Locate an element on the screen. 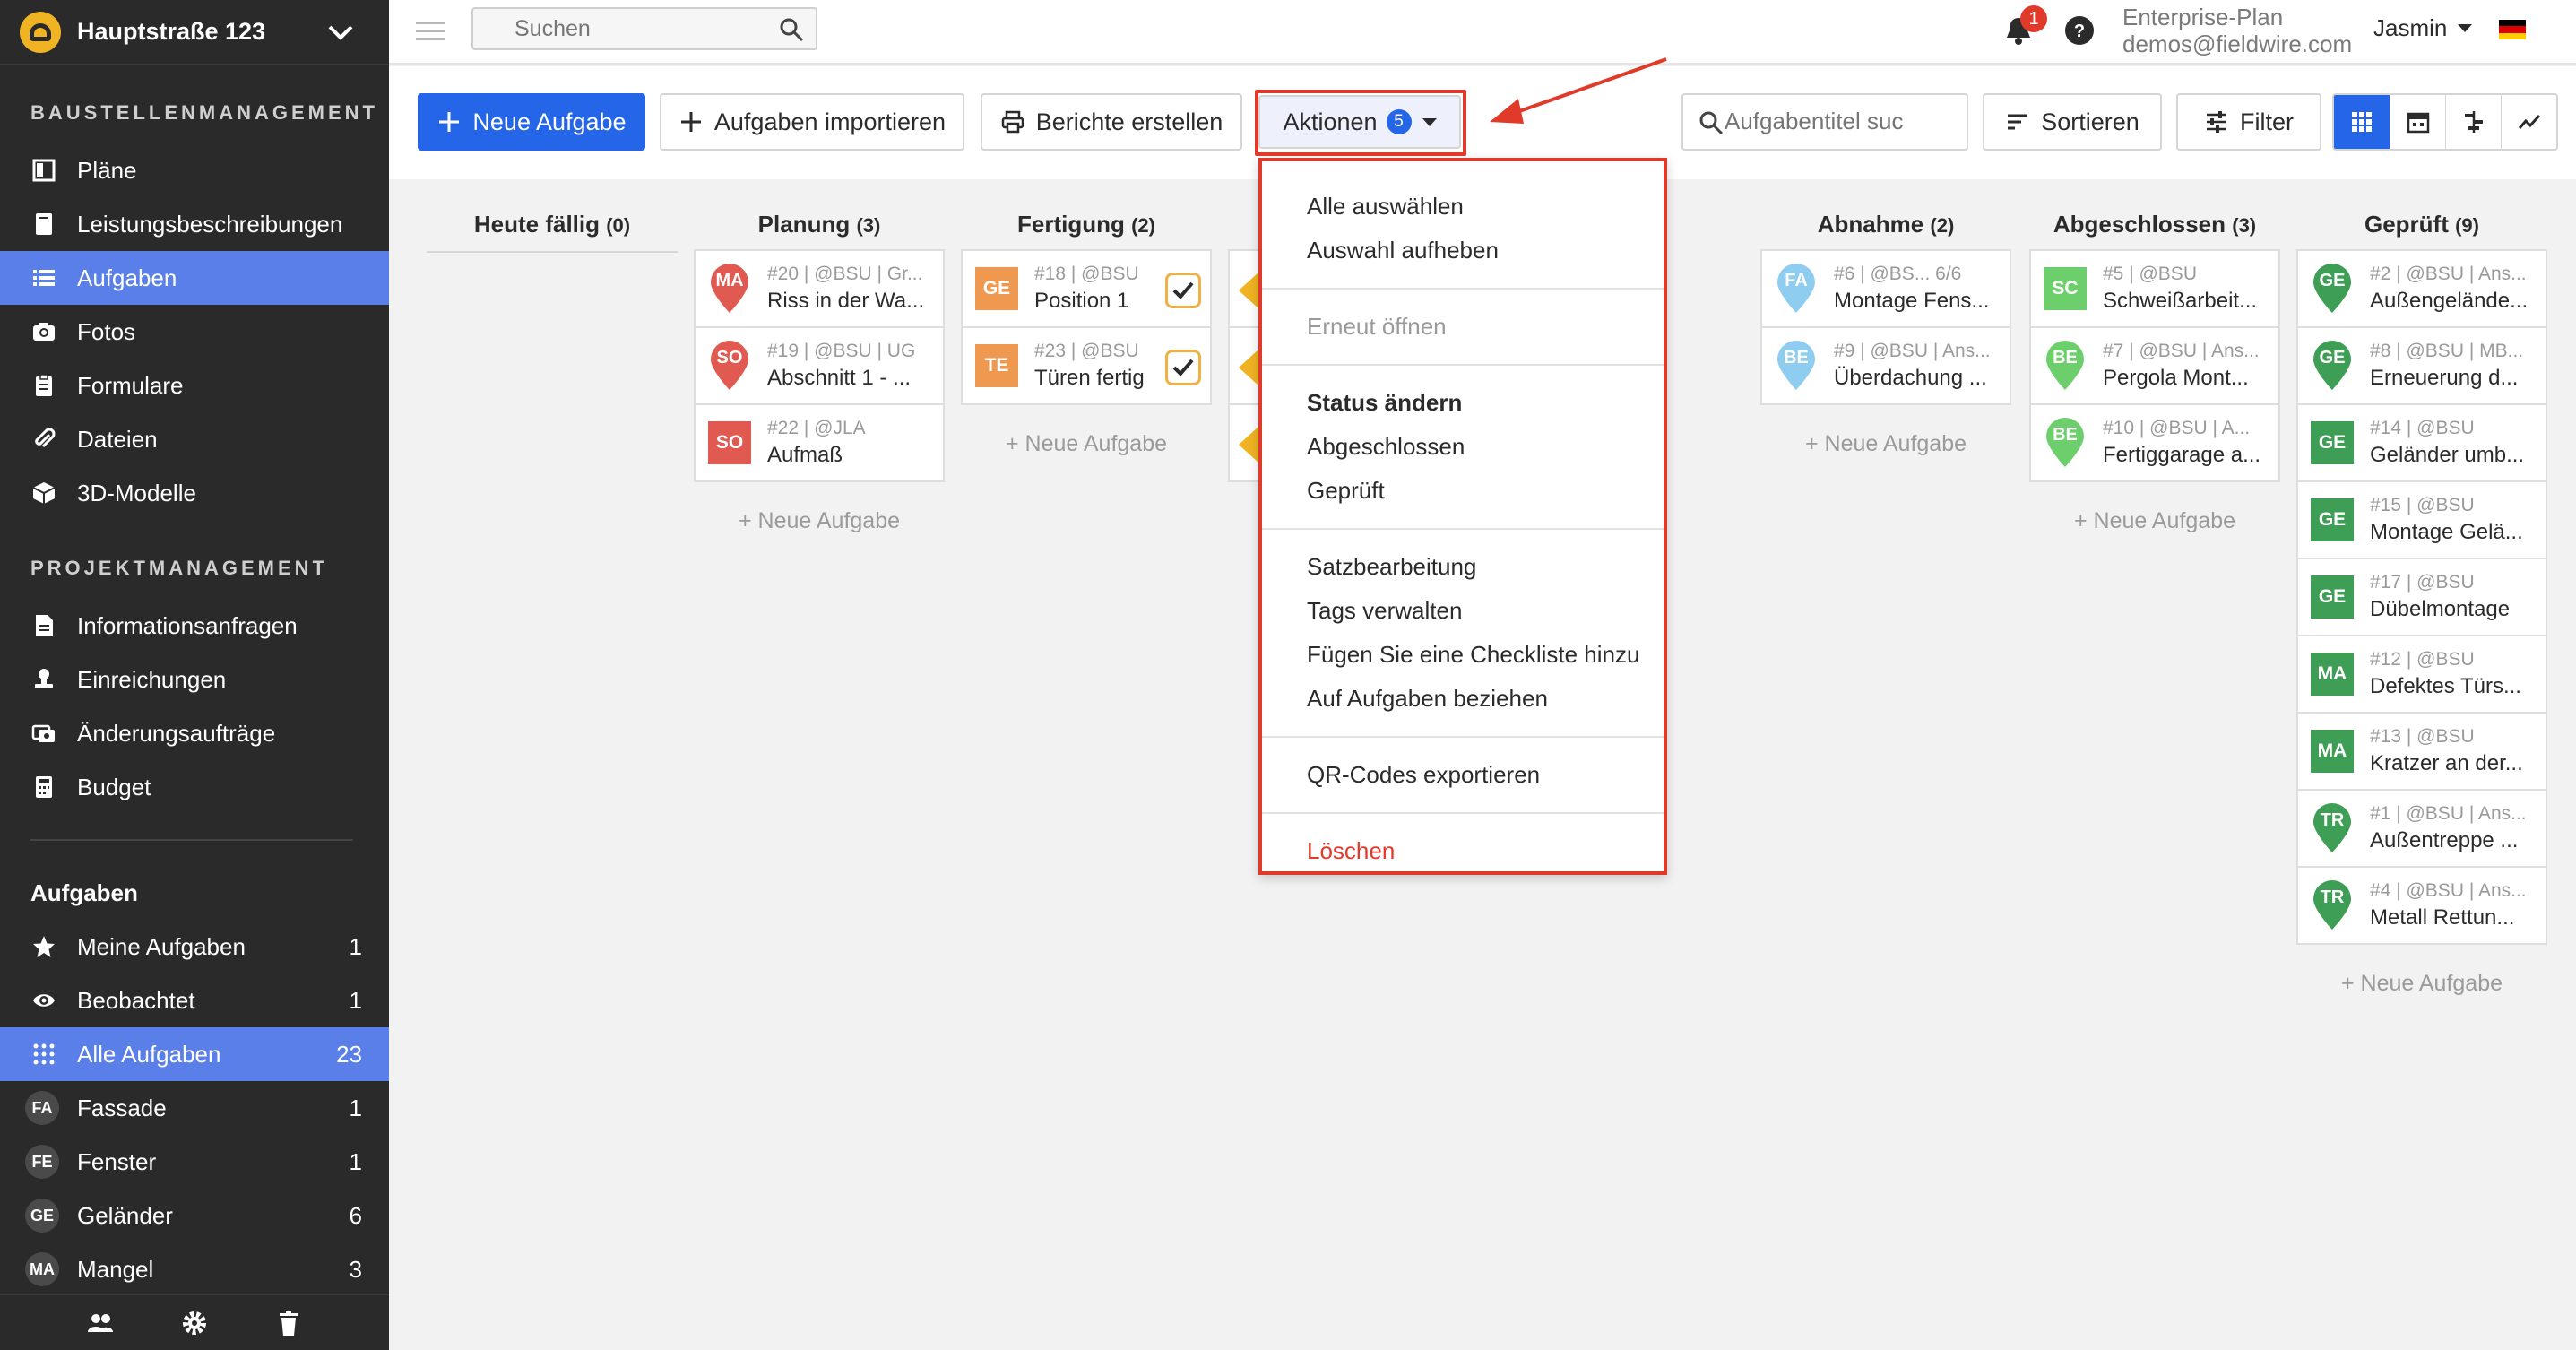  sidebar-item-fassade: FA Fassade 1 is located at coordinates (194, 1108).